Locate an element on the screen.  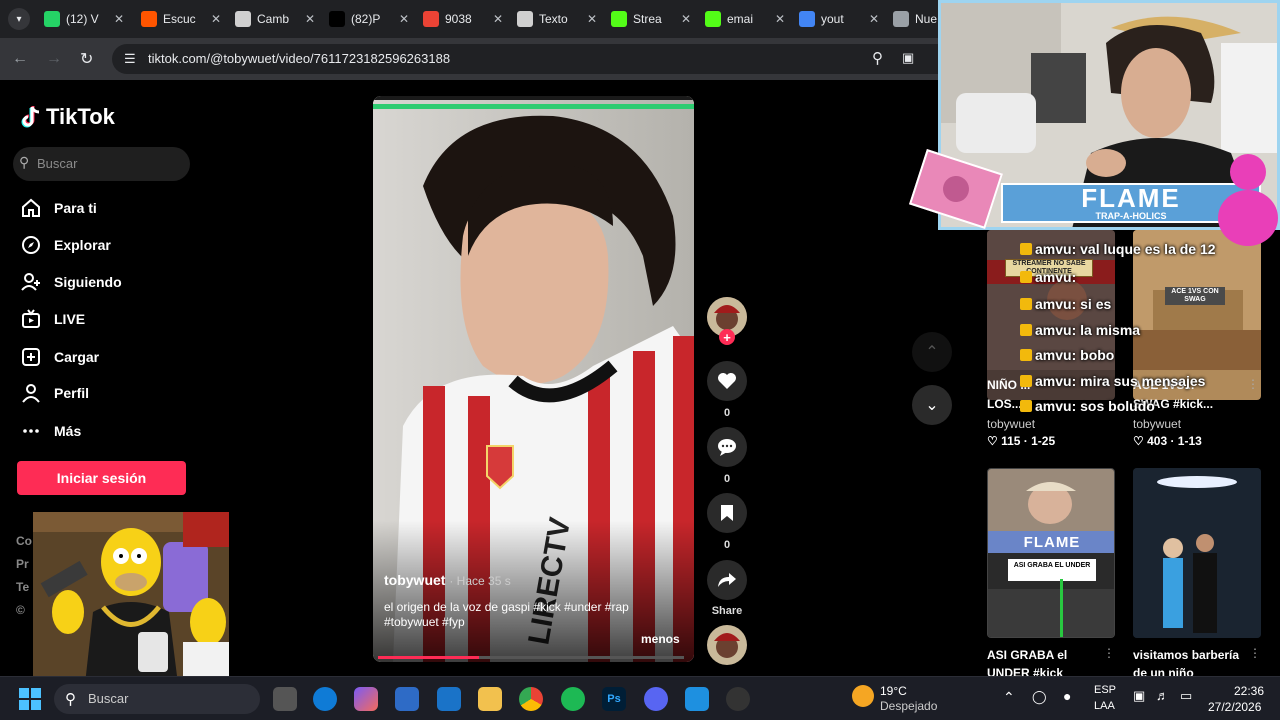
photos-icon is located at coordinates (697, 699).